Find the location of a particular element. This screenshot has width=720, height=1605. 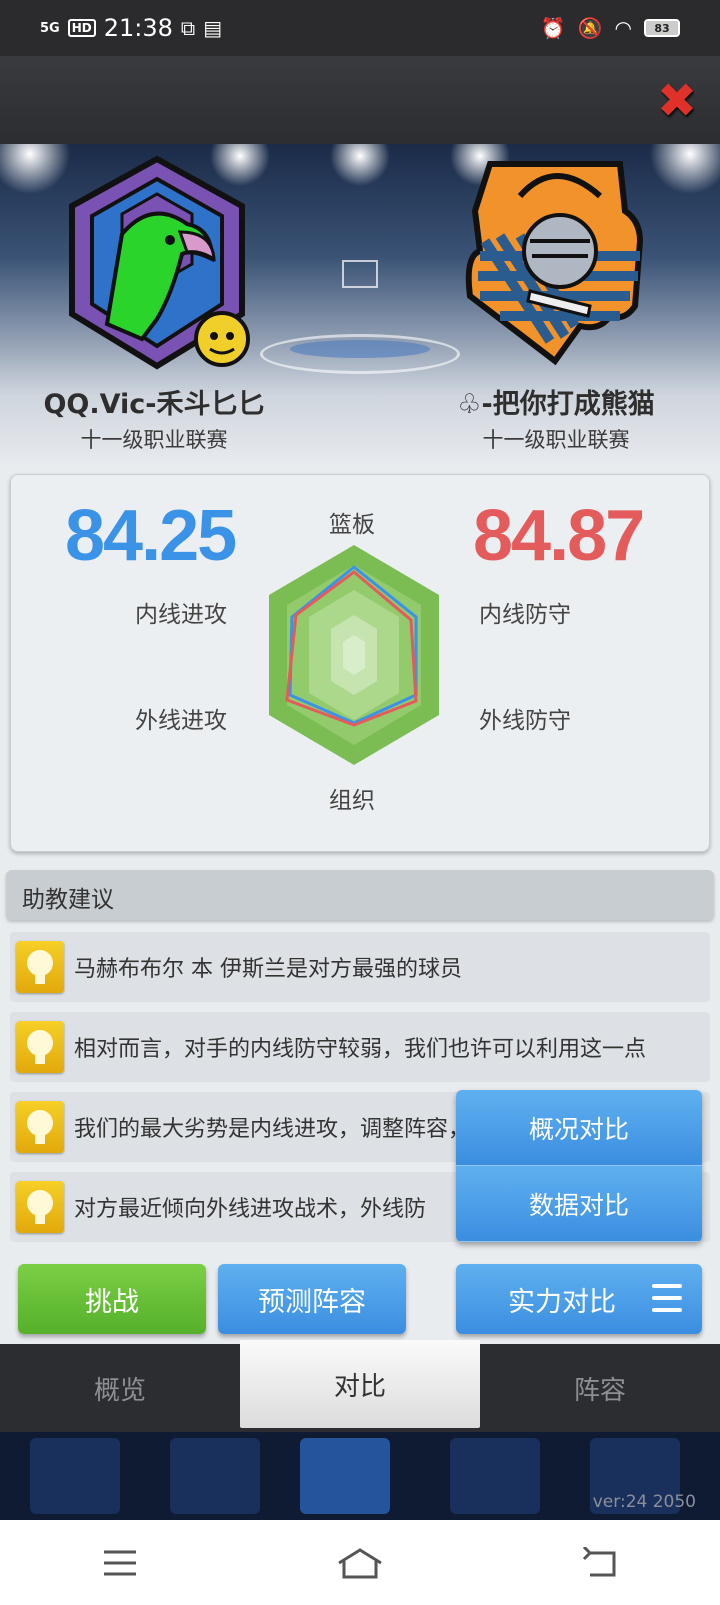

left-team-score: 84.25 is located at coordinates (151, 536).